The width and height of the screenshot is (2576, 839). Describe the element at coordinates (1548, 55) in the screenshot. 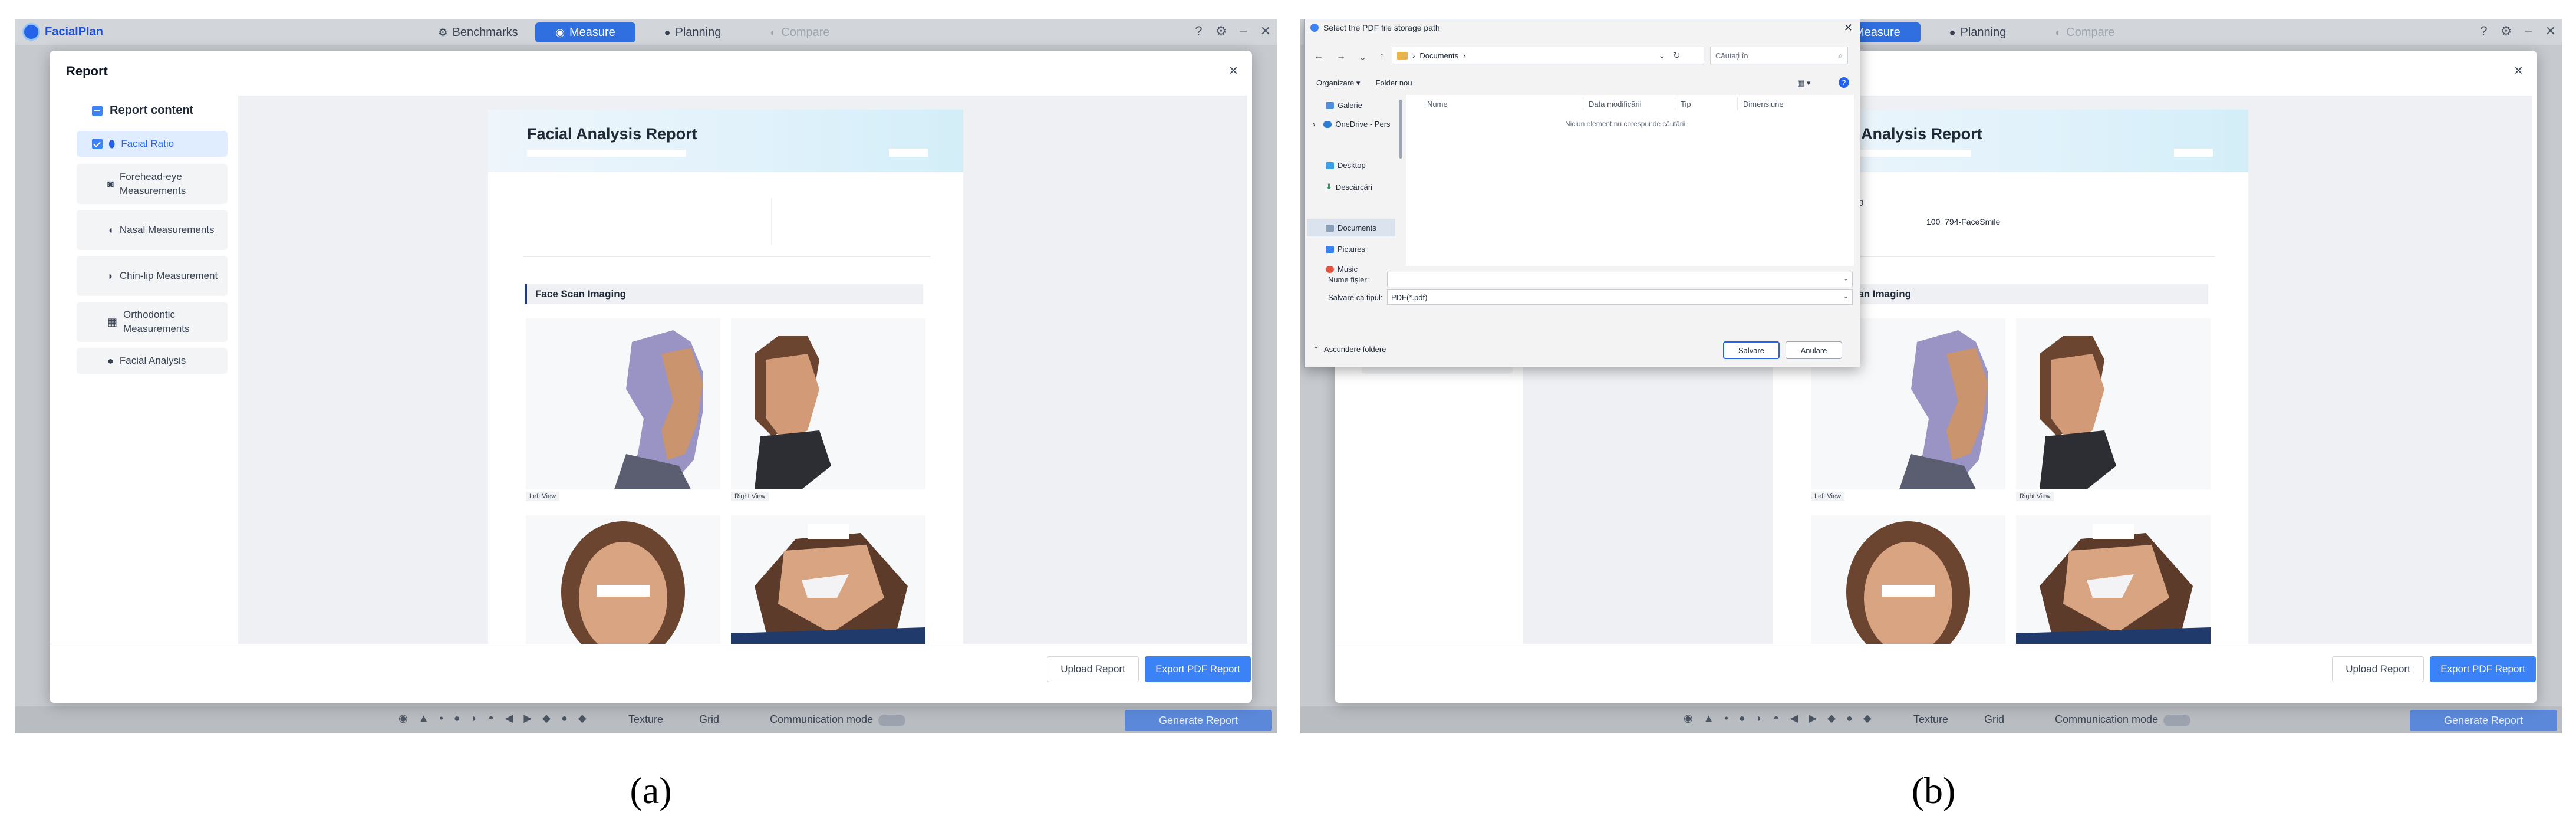

I see `address-bar: › Documents ›` at that location.